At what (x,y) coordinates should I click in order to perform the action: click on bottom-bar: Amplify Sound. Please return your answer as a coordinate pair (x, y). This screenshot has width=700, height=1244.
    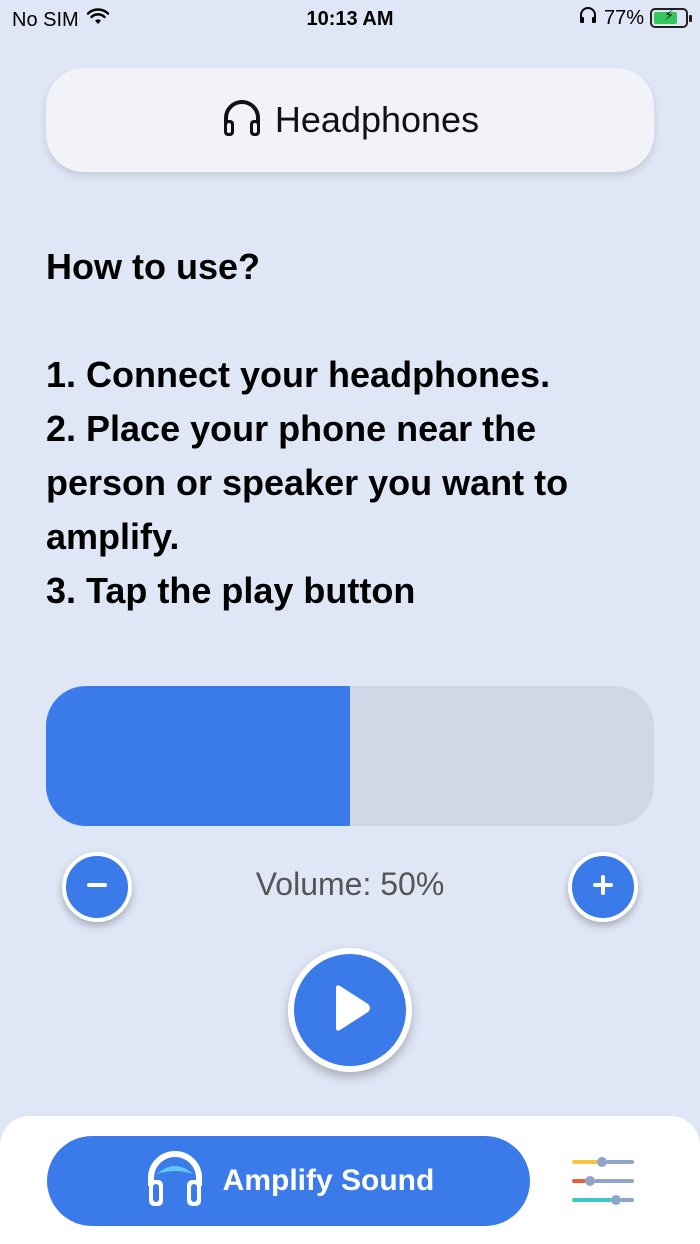
    Looking at the image, I should click on (350, 1180).